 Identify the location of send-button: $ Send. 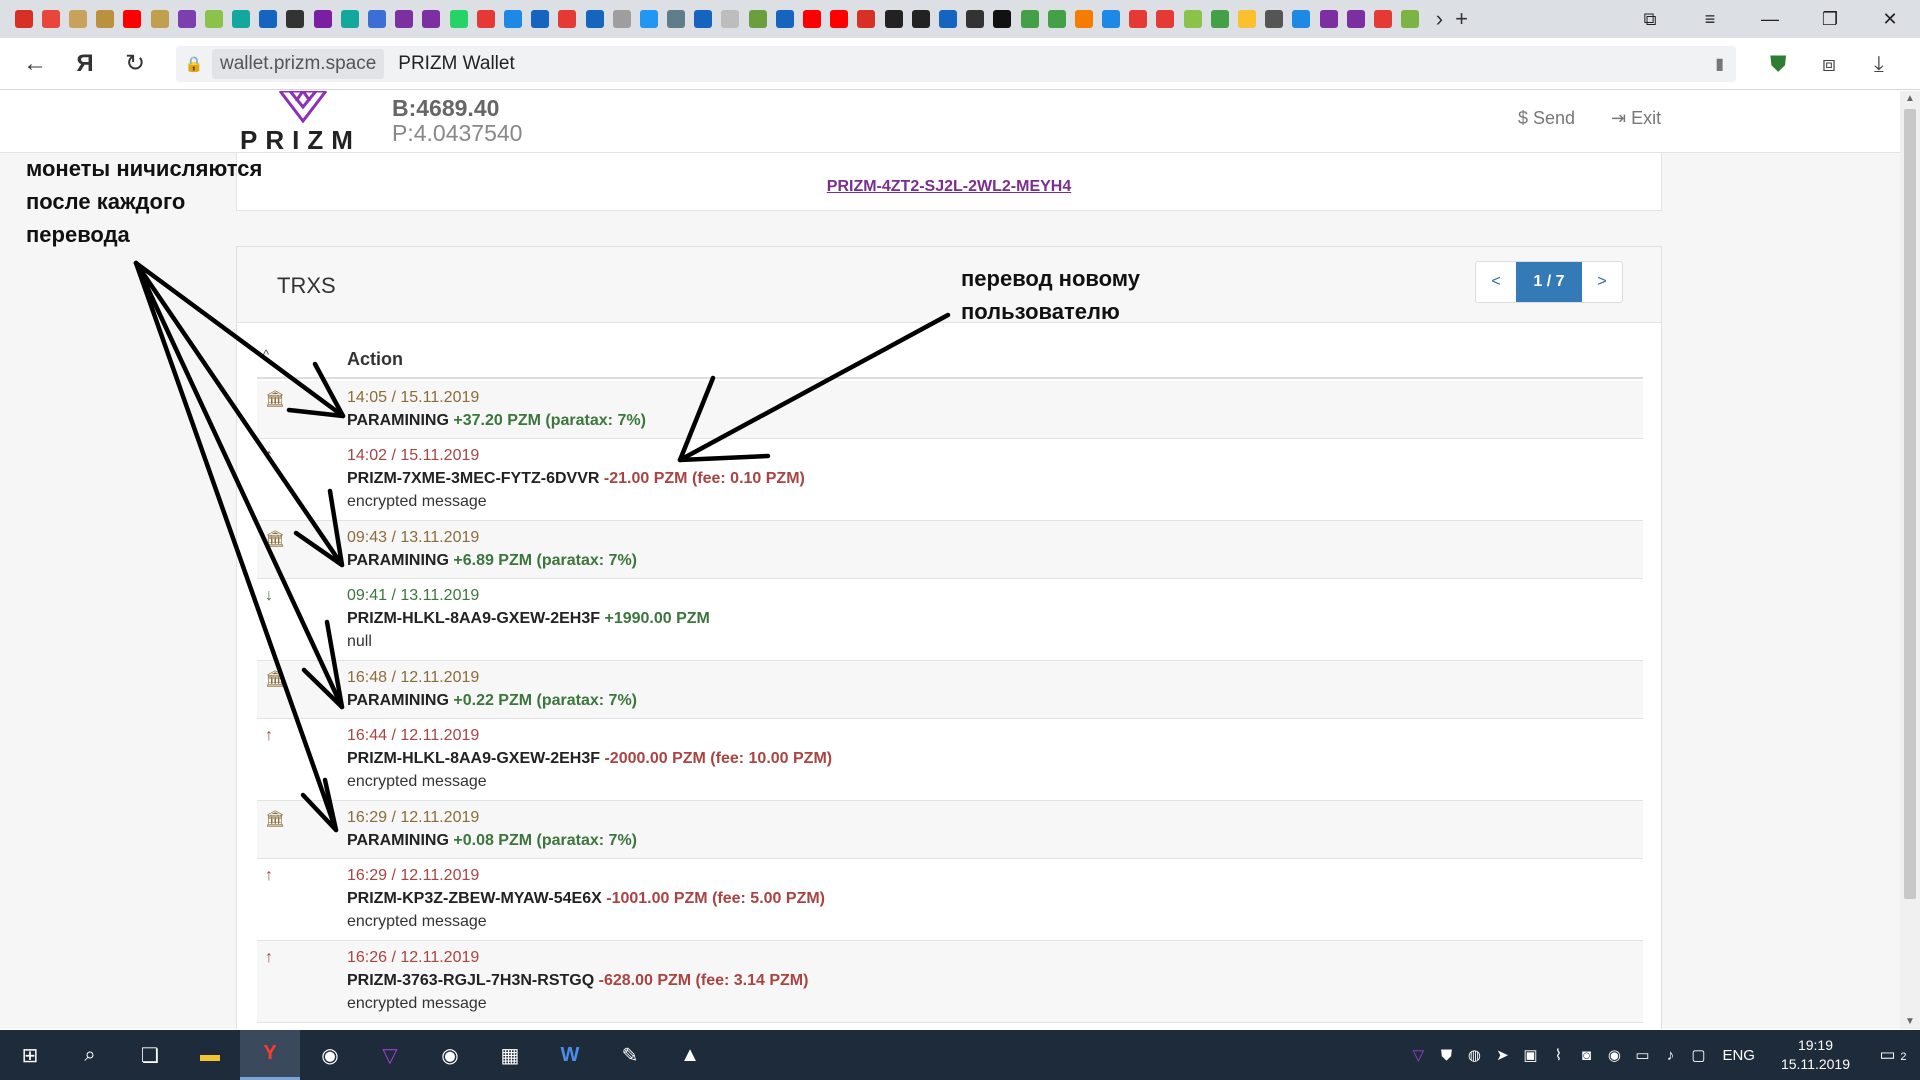
(1546, 118).